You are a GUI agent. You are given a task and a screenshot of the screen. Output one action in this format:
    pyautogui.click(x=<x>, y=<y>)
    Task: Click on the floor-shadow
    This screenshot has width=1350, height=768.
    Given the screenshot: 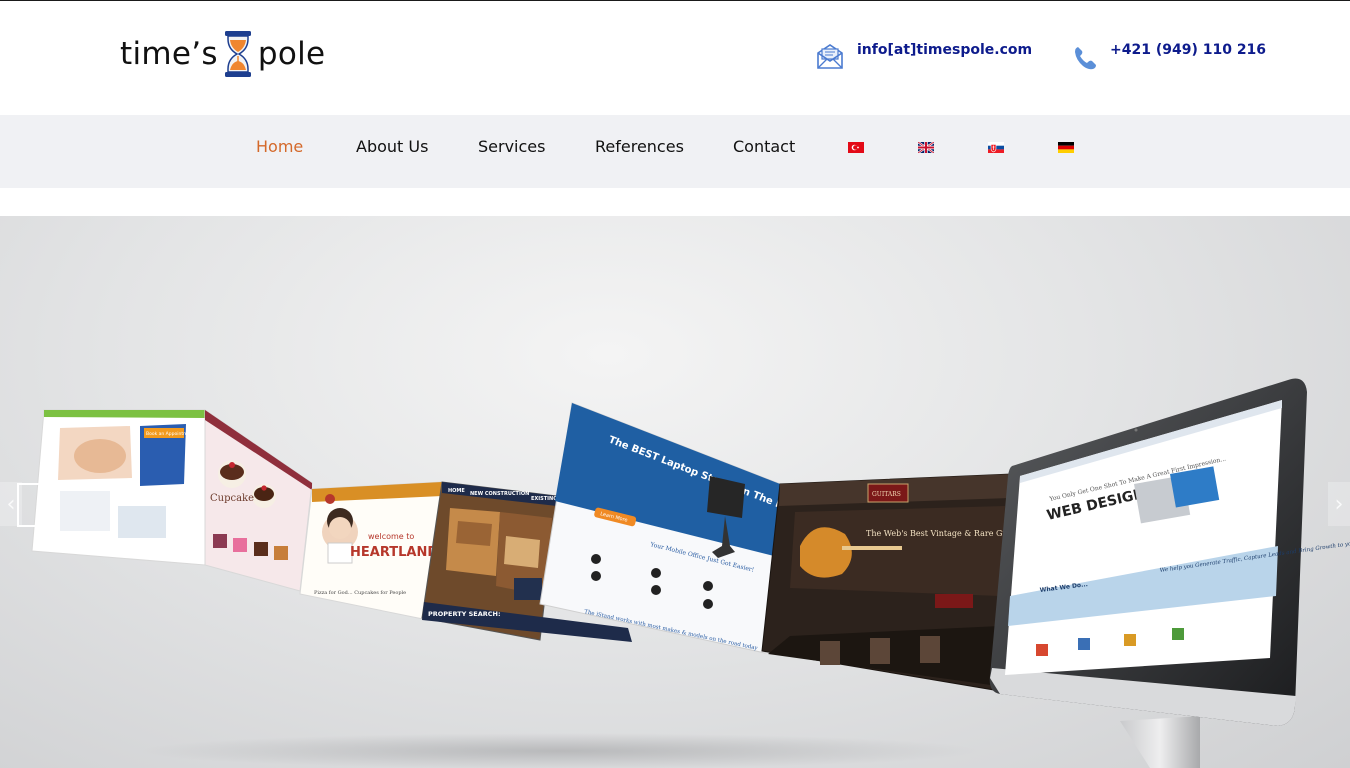 What is the action you would take?
    pyautogui.click(x=560, y=750)
    